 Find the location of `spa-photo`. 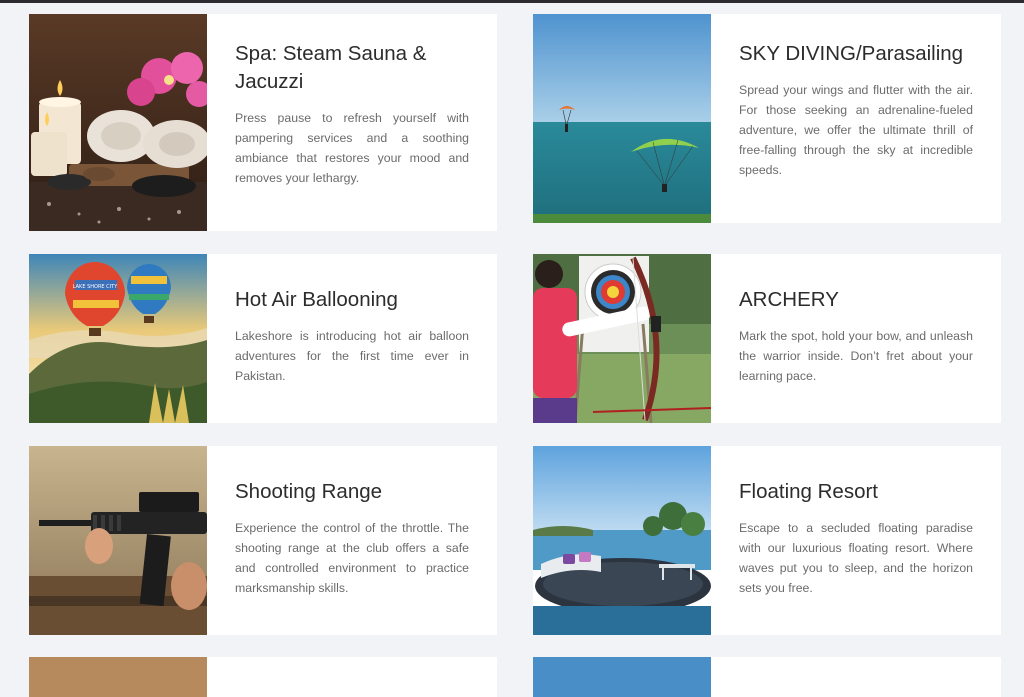

spa-photo is located at coordinates (118, 122).